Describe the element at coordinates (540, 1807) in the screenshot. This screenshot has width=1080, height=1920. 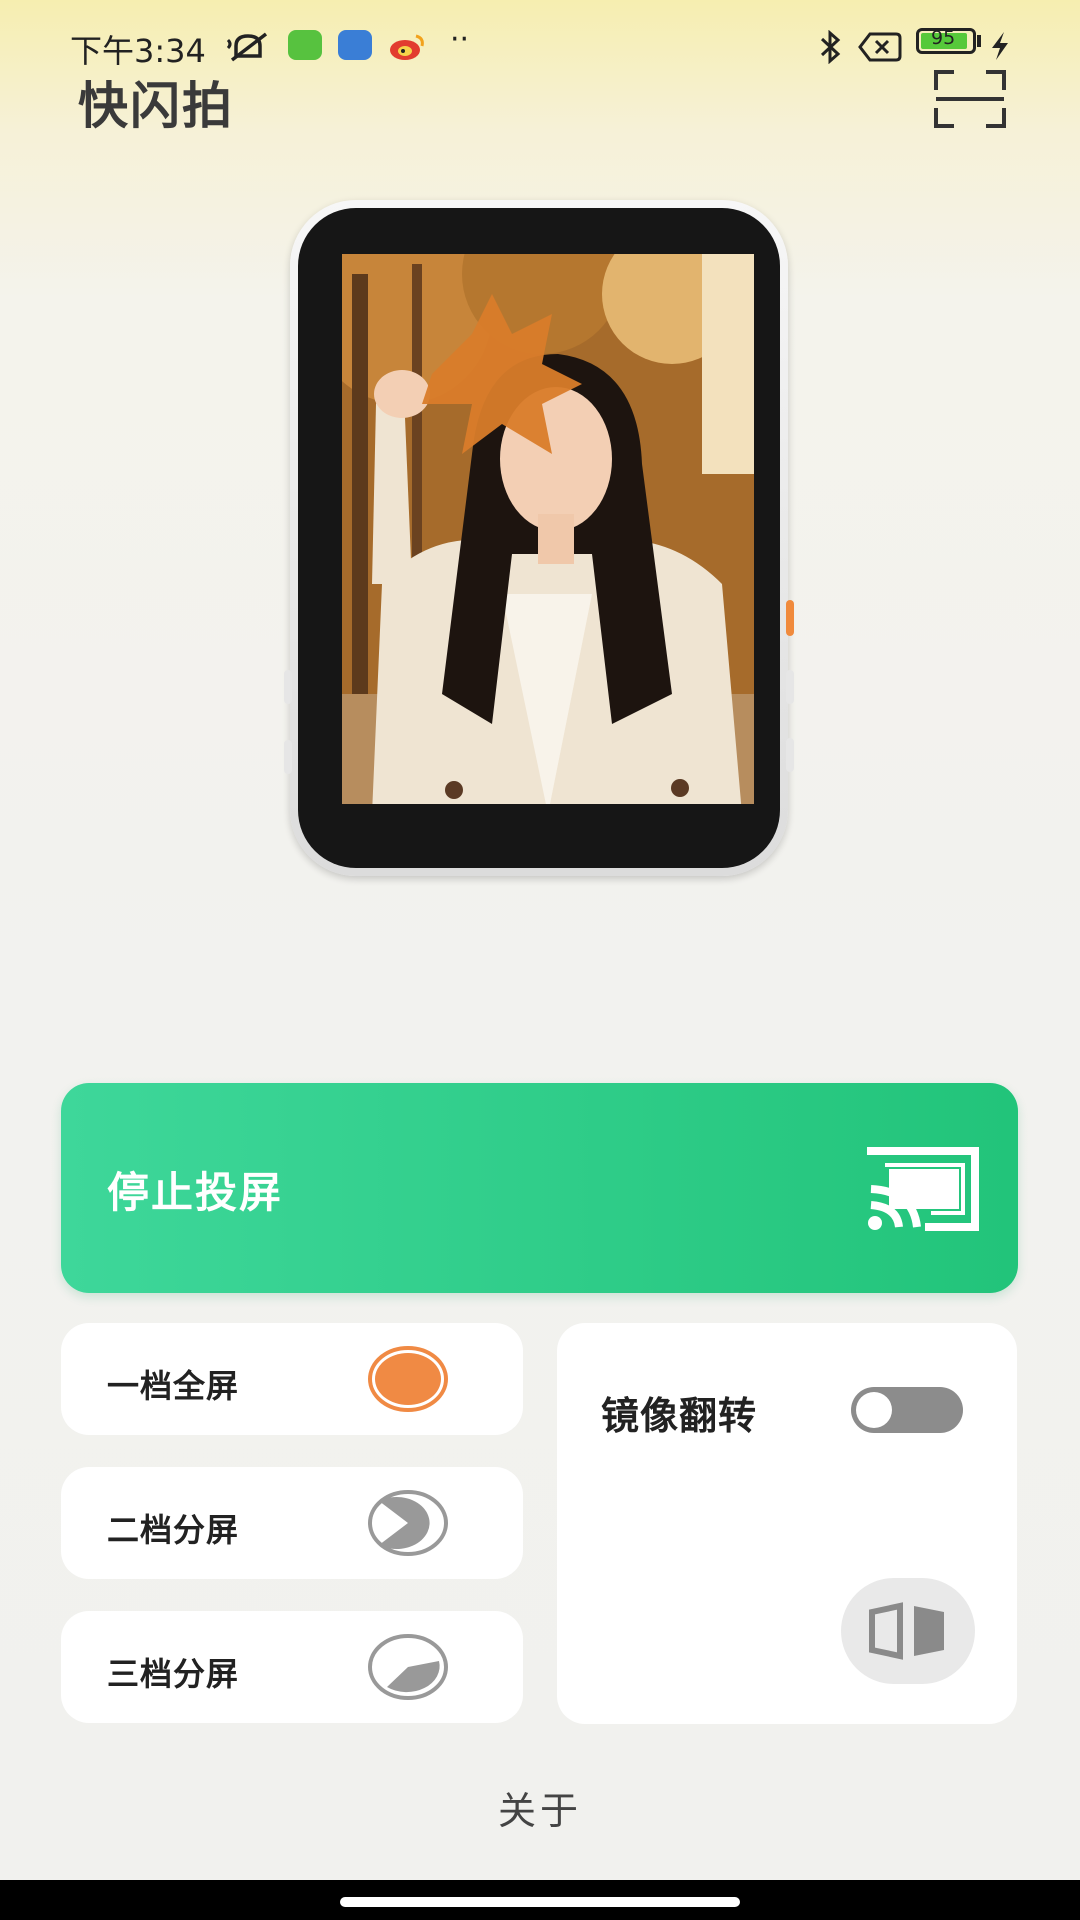
I see `about-link: 关于` at that location.